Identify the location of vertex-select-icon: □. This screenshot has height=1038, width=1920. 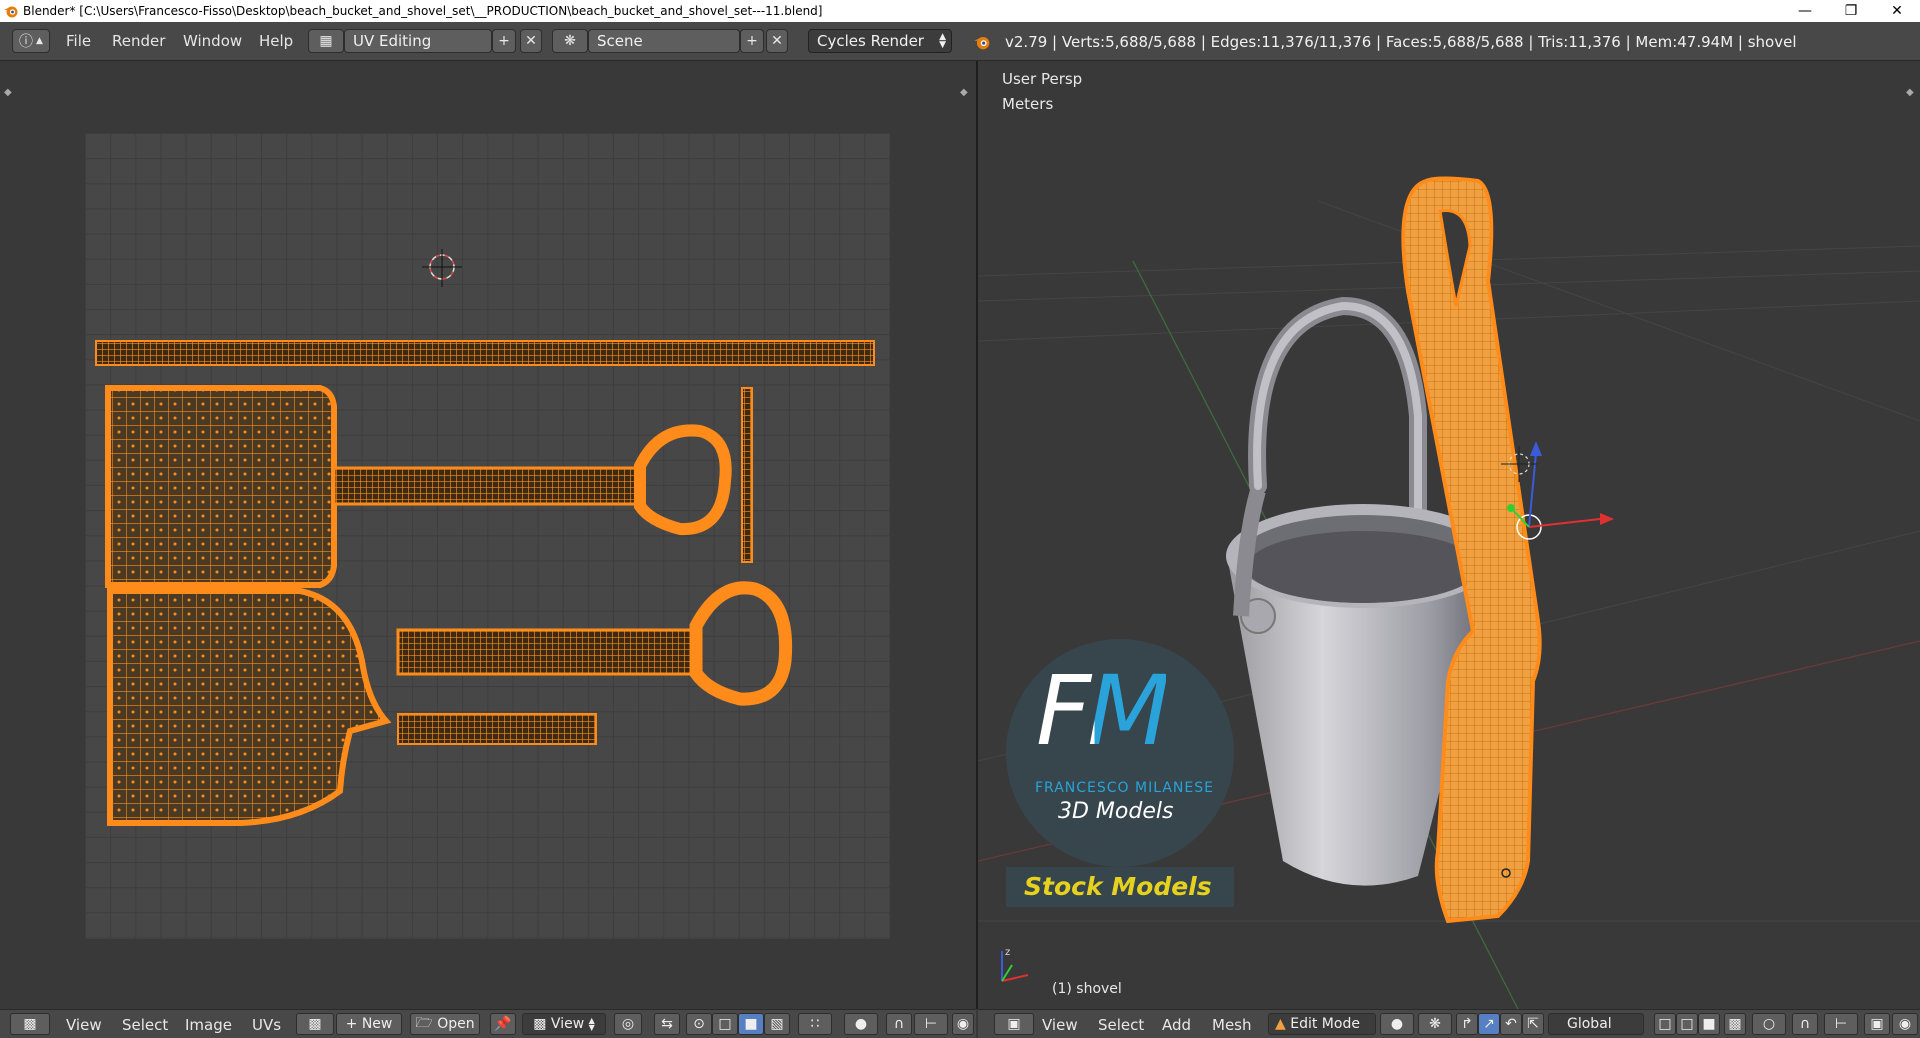
(1665, 1024).